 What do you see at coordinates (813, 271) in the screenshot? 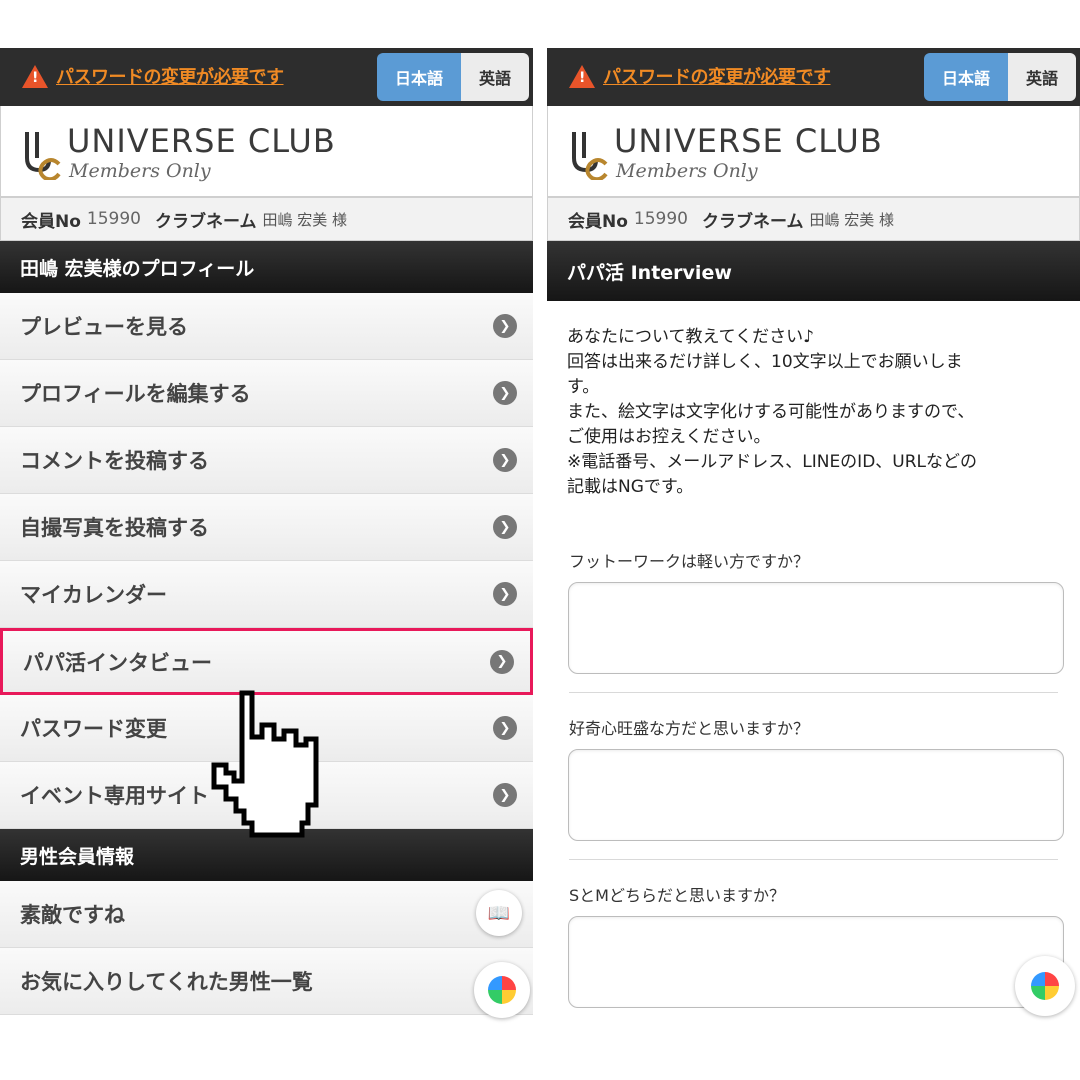
I see `interview-section-title: パパ活 Interview` at bounding box center [813, 271].